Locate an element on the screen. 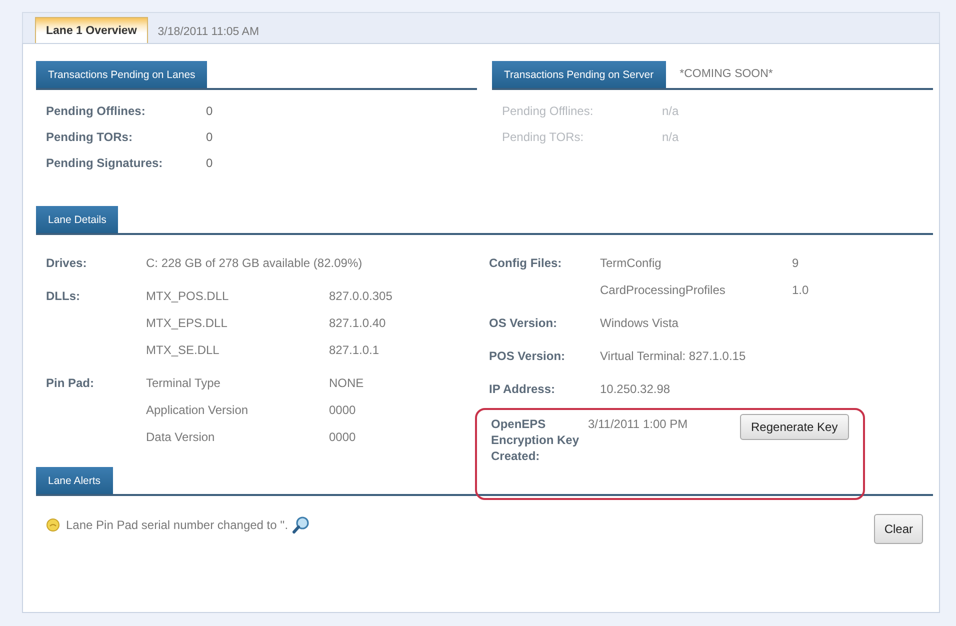  tab: Lane 1 Overview is located at coordinates (91, 30).